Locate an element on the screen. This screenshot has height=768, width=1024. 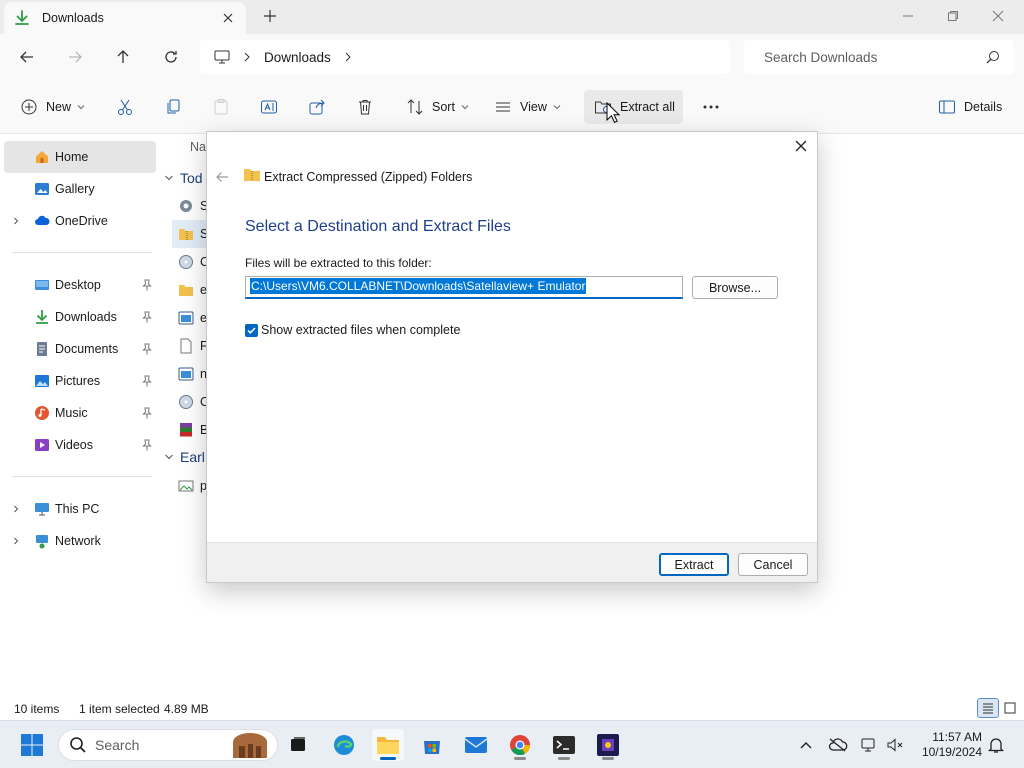
share-icon is located at coordinates (317, 107).